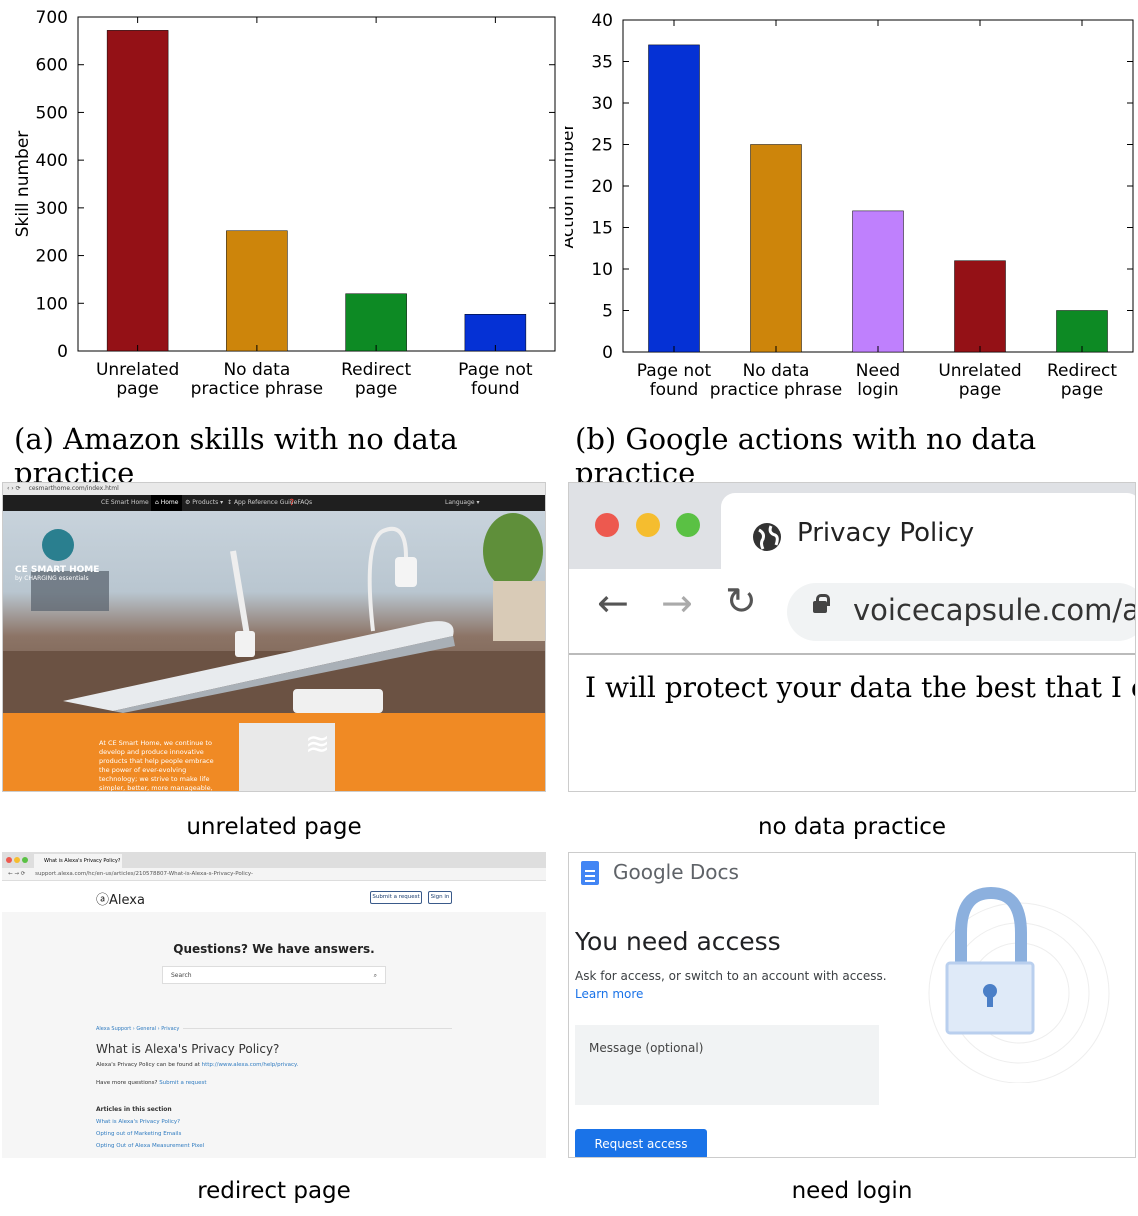 Image resolution: width=1138 pixels, height=1216 pixels. What do you see at coordinates (274, 1191) in the screenshot?
I see `caption-redirect: redirect page` at bounding box center [274, 1191].